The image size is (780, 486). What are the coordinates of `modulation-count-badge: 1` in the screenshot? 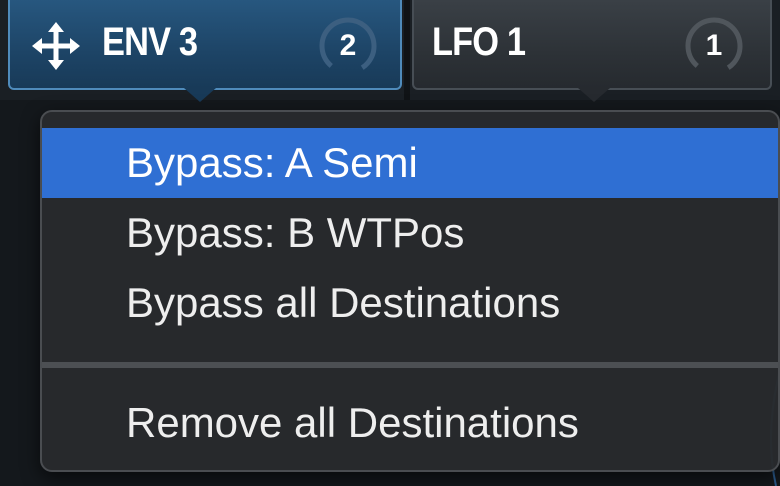 It's located at (714, 46).